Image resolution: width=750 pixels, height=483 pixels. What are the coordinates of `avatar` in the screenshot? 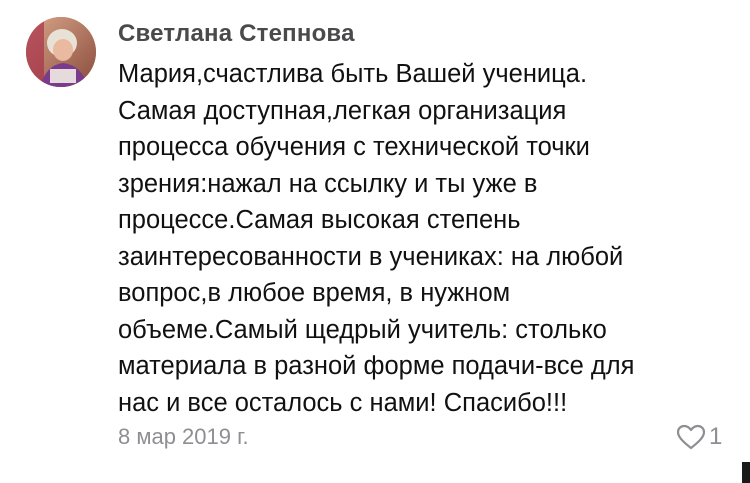 It's located at (61, 52).